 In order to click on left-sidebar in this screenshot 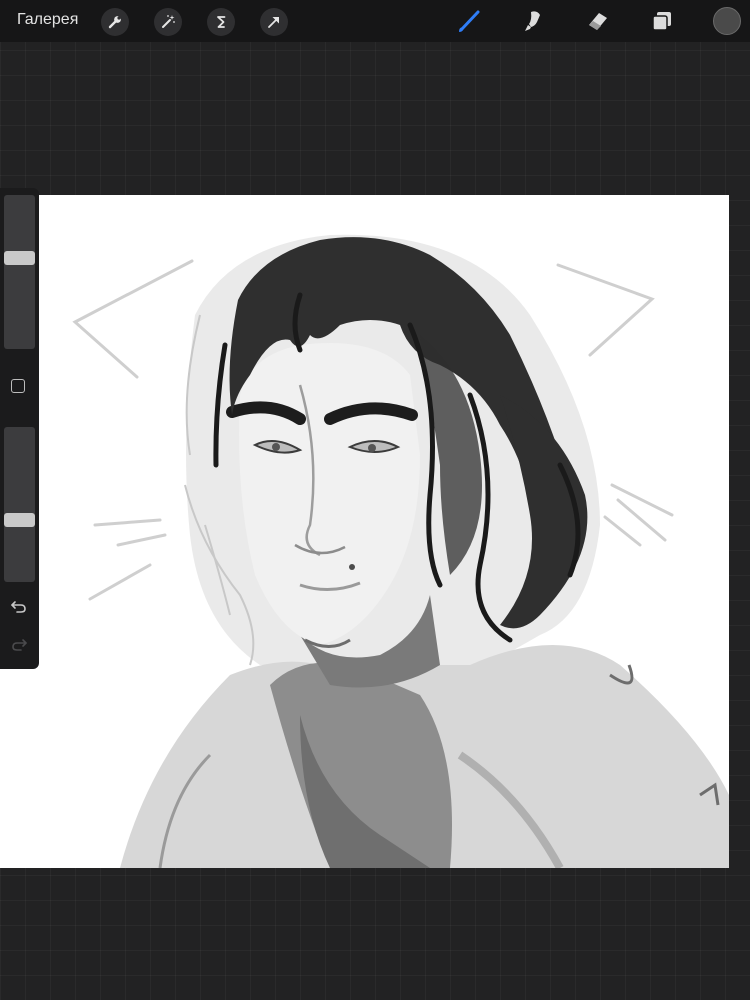, I will do `click(19, 428)`.